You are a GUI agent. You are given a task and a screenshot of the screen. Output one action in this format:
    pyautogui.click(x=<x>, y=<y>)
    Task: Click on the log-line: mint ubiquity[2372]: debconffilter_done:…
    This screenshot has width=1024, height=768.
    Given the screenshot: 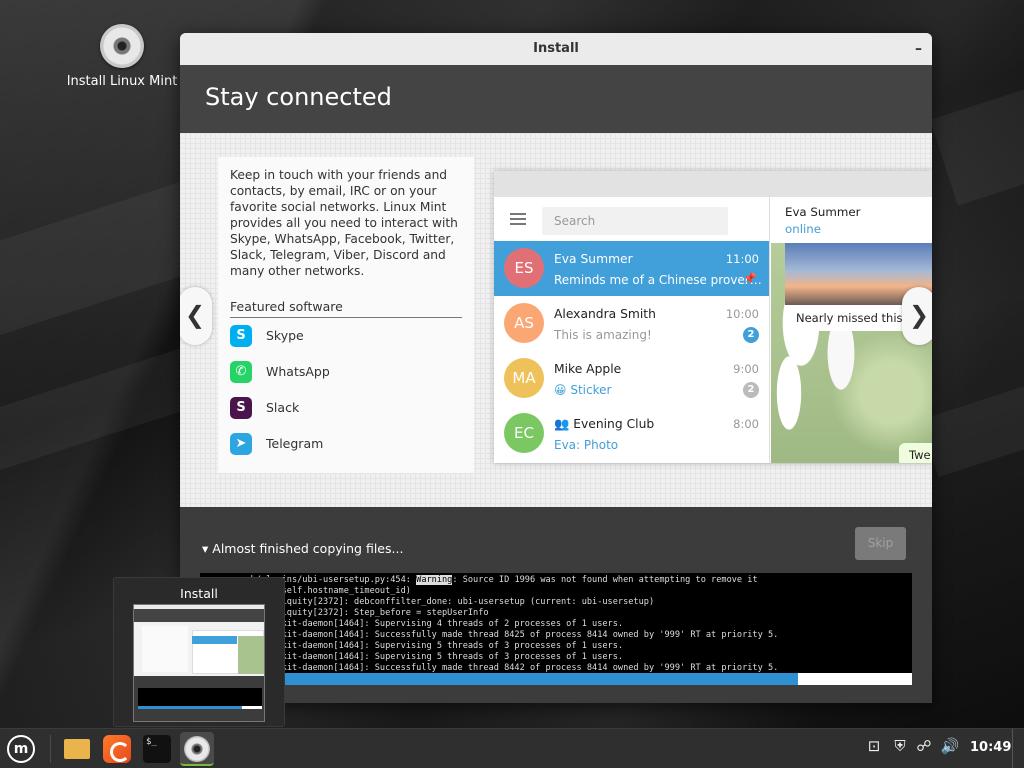 What is the action you would take?
    pyautogui.click(x=429, y=602)
    